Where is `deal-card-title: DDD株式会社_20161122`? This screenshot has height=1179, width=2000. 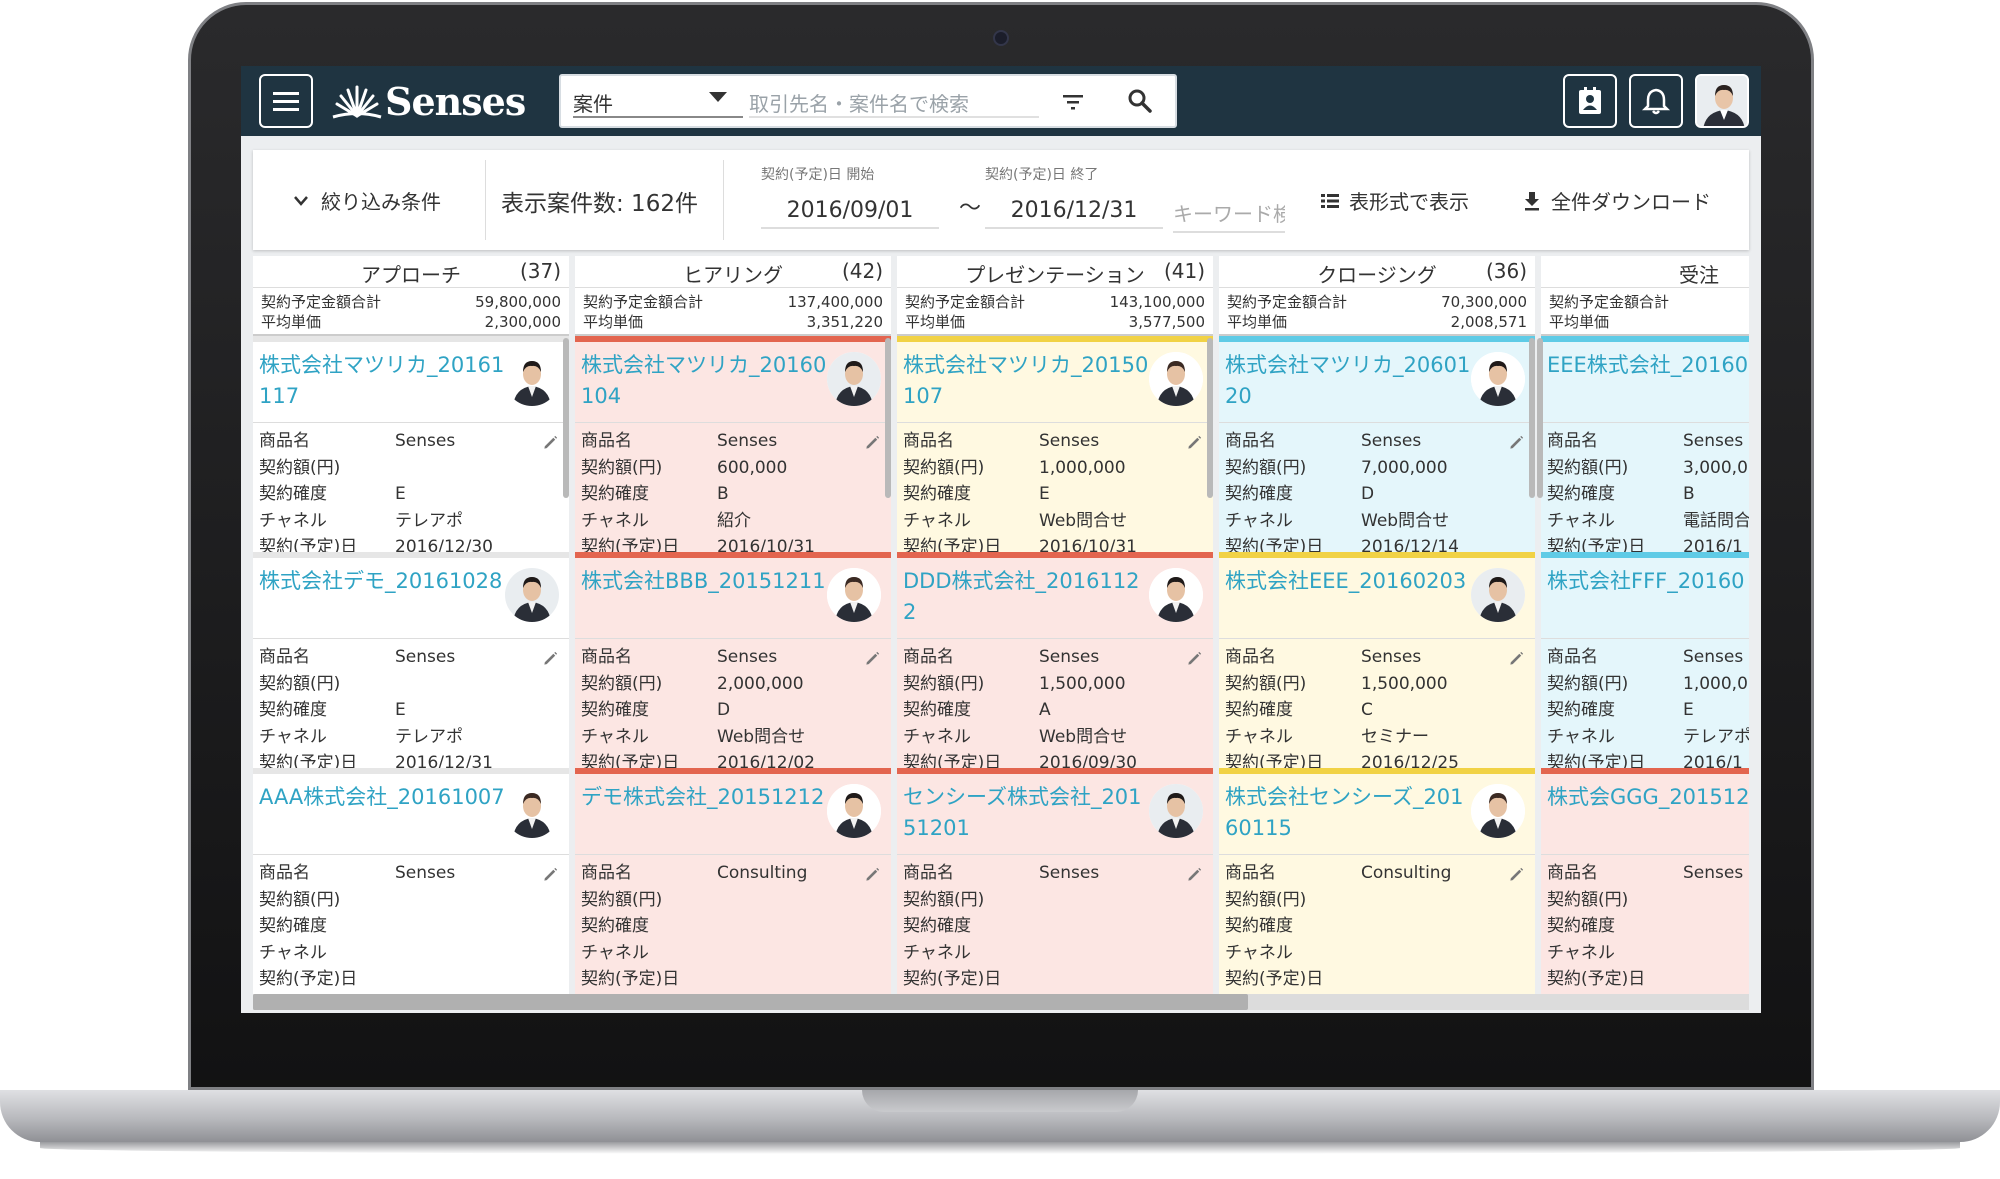 deal-card-title: DDD株式会社_20161122 is located at coordinates (1026, 597).